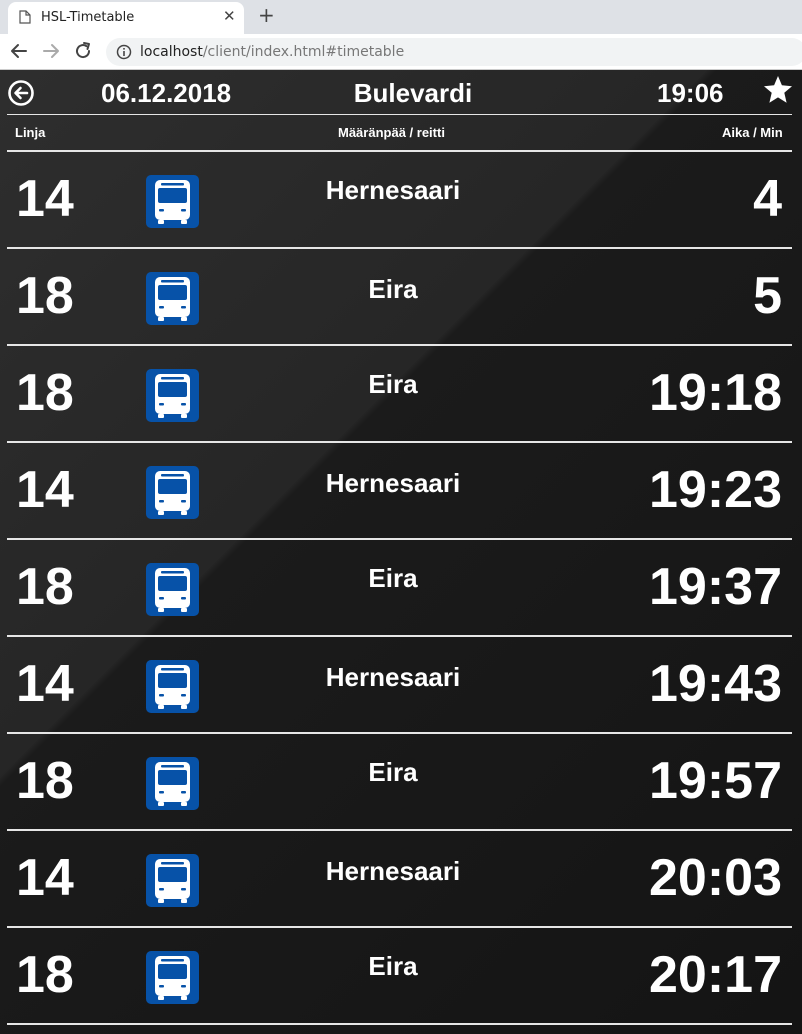  I want to click on address-bar: localhost/client/index.html#timetable, so click(401, 52).